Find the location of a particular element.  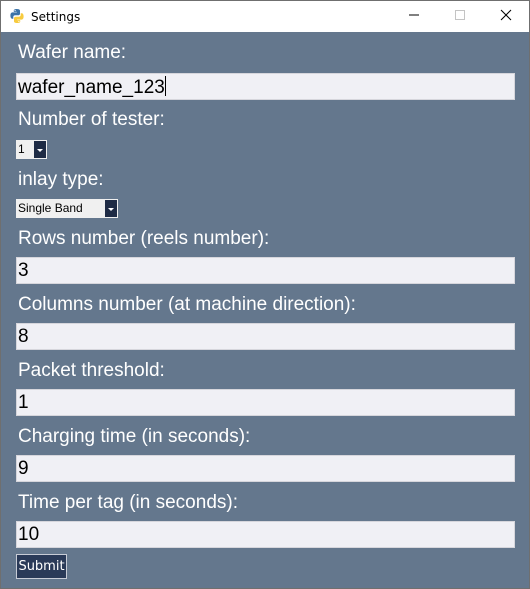

minimize-icon is located at coordinates (414, 17).